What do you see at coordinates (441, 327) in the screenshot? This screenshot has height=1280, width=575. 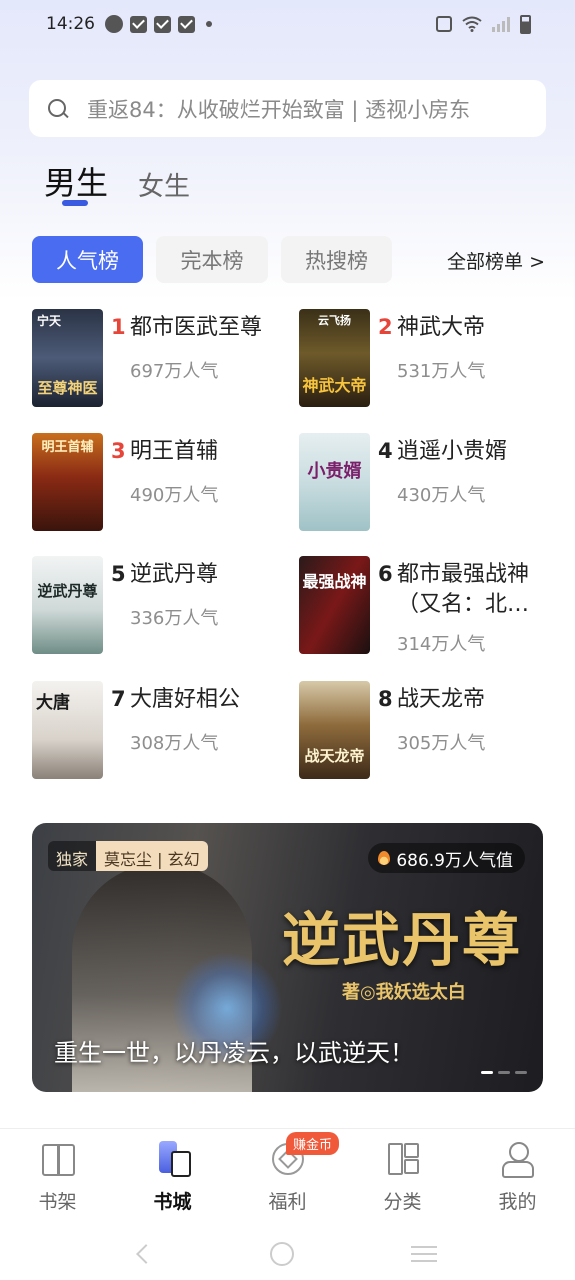 I see `book-title: 神武大帝` at bounding box center [441, 327].